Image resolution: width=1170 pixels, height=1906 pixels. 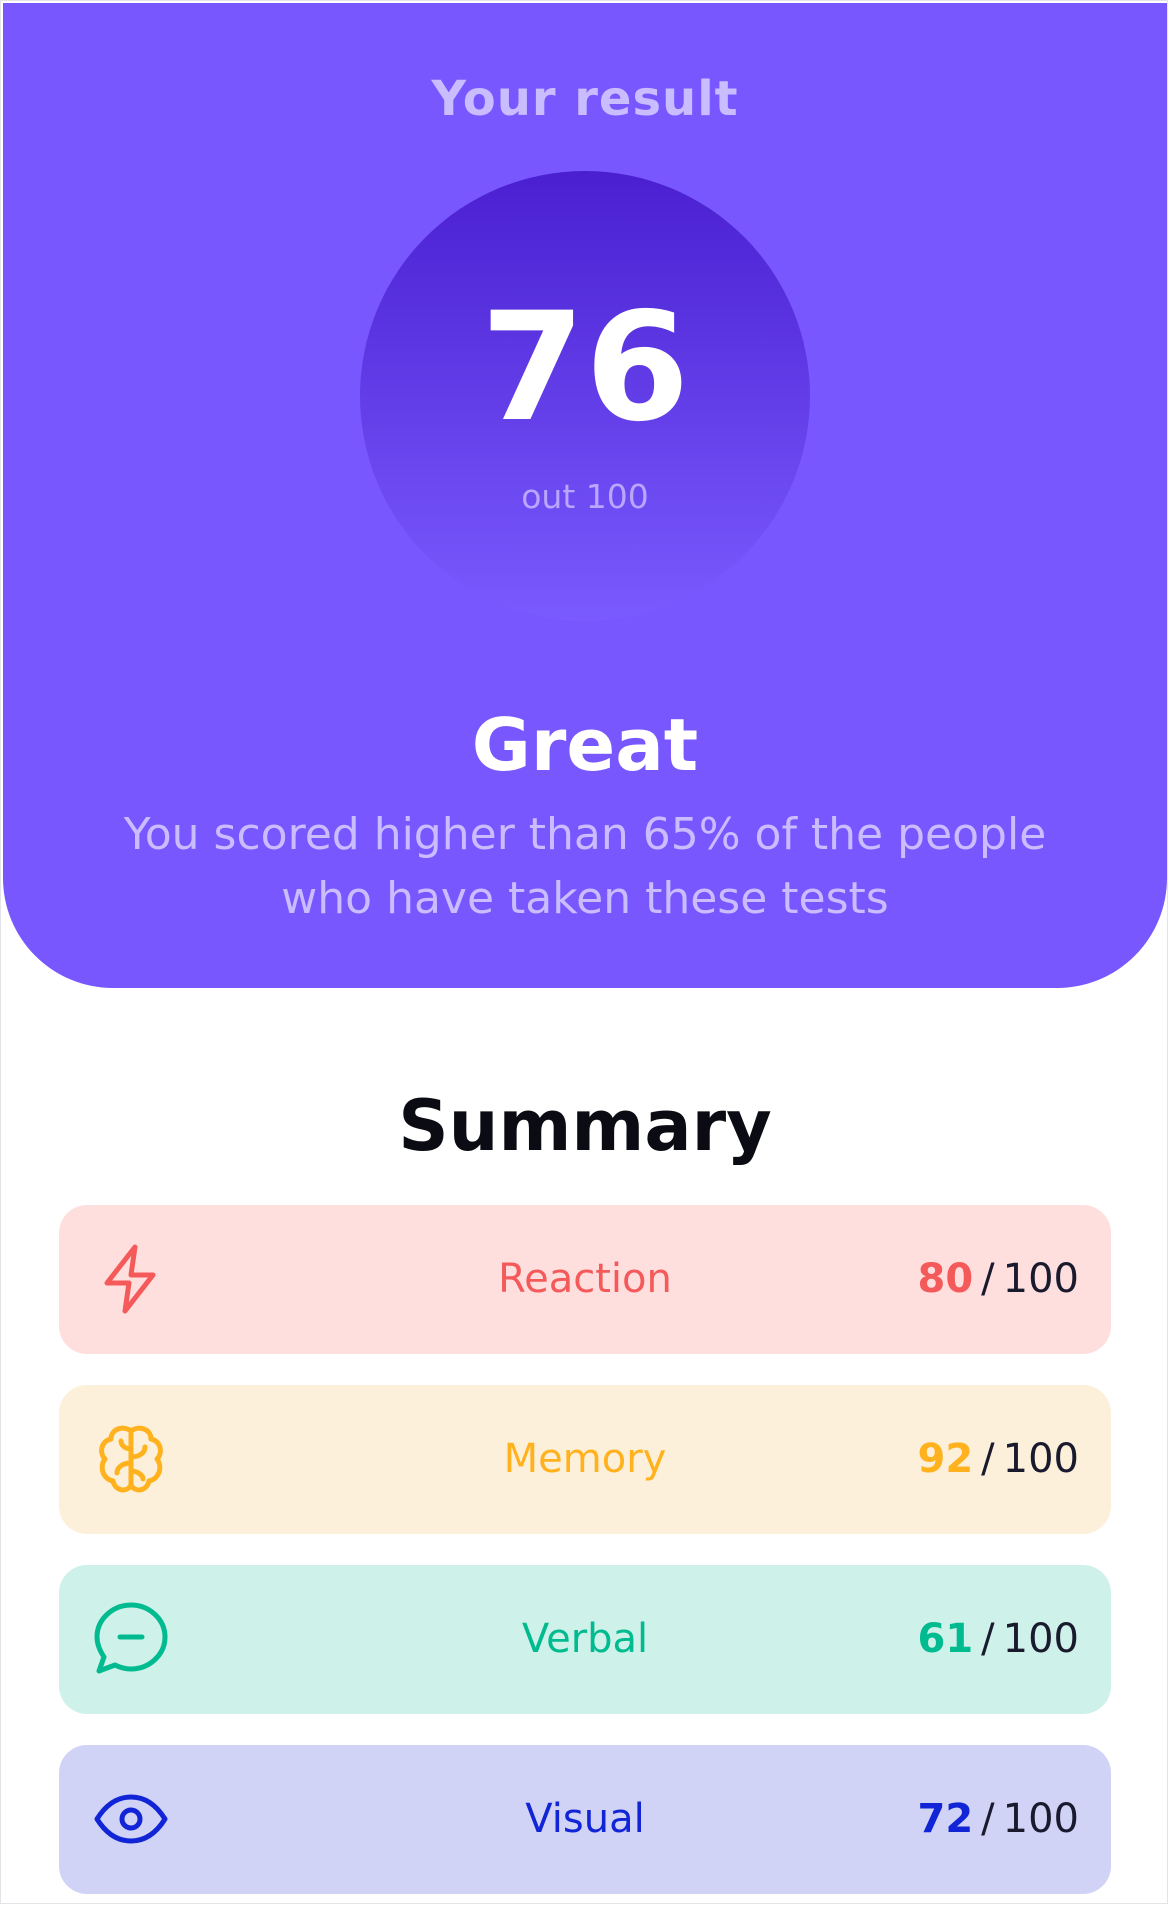 What do you see at coordinates (585, 368) in the screenshot?
I see `score-value: 76` at bounding box center [585, 368].